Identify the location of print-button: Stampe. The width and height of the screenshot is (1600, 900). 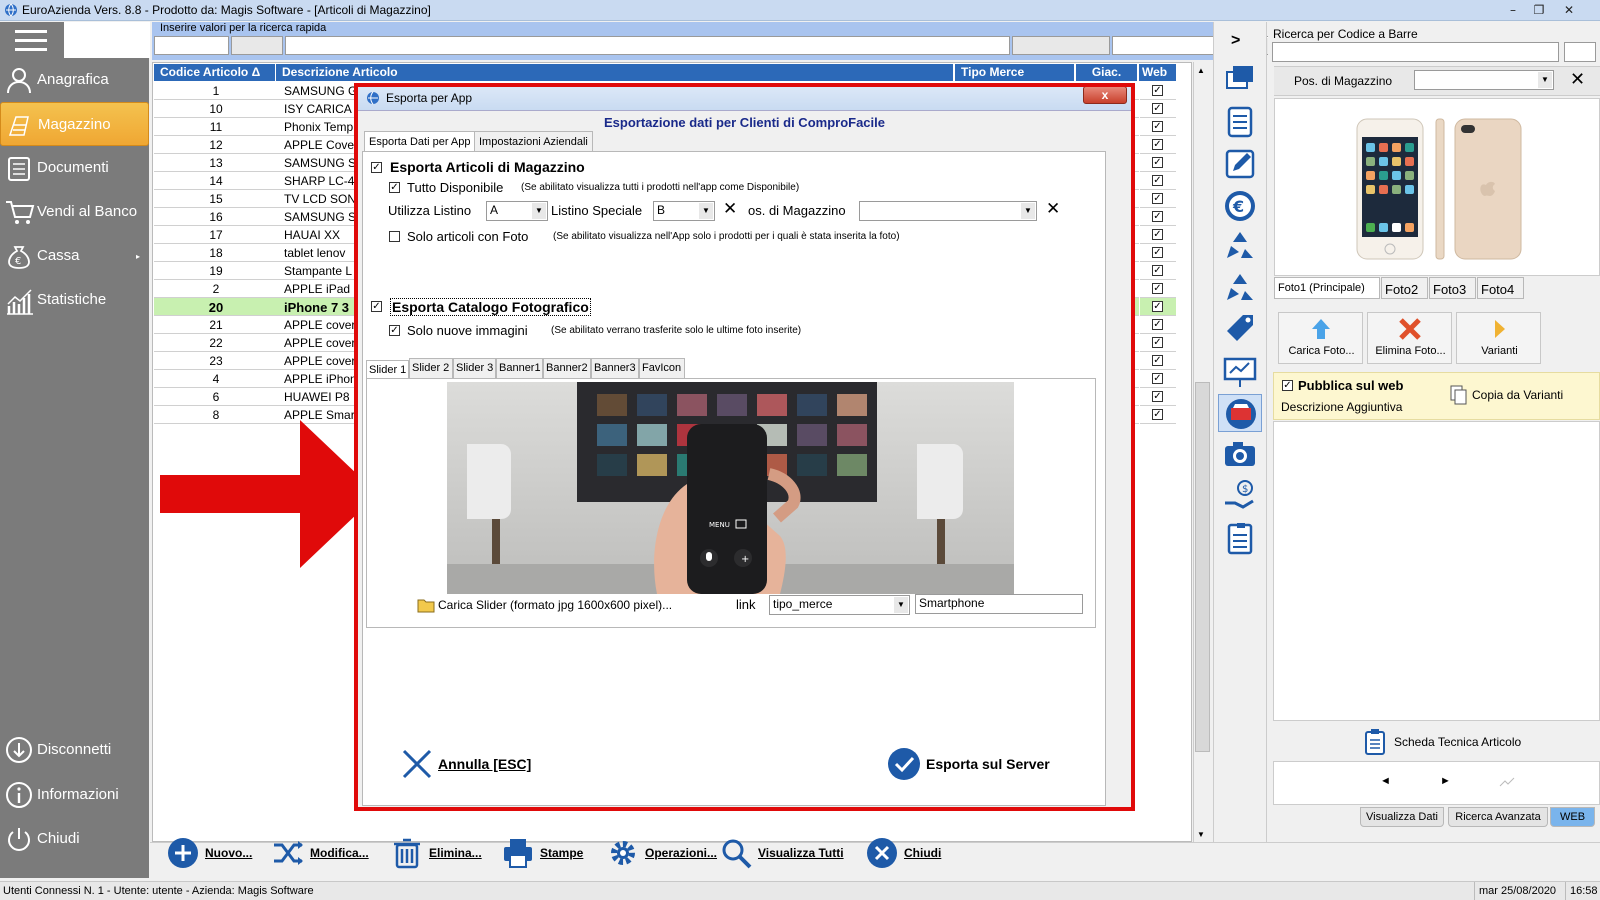
(554, 854).